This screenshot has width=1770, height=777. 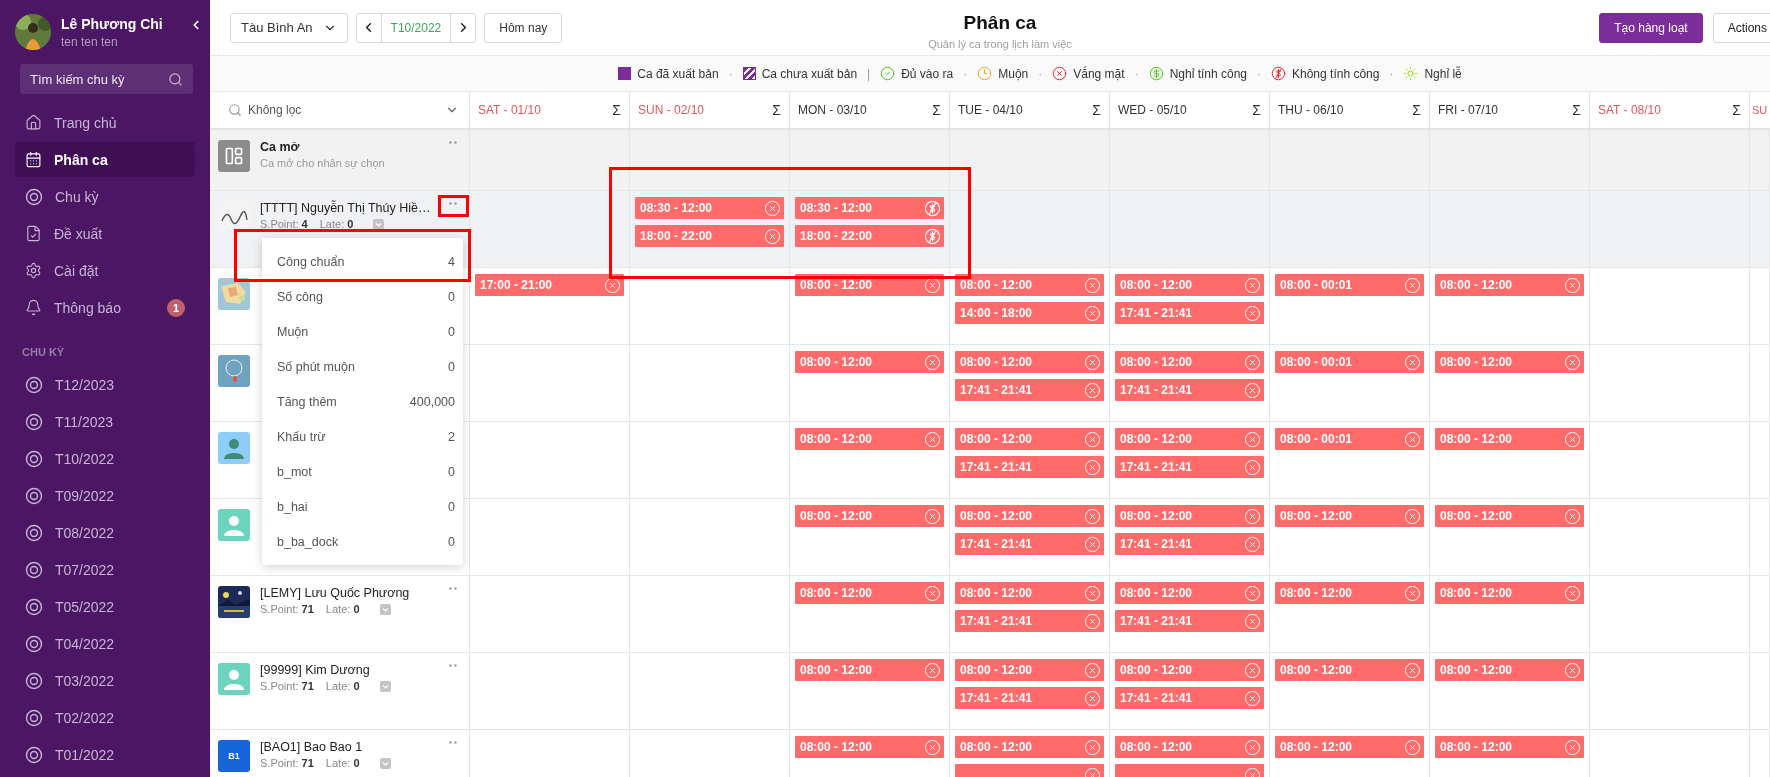 What do you see at coordinates (105, 606) in the screenshot?
I see `cycle-item: T05/2022` at bounding box center [105, 606].